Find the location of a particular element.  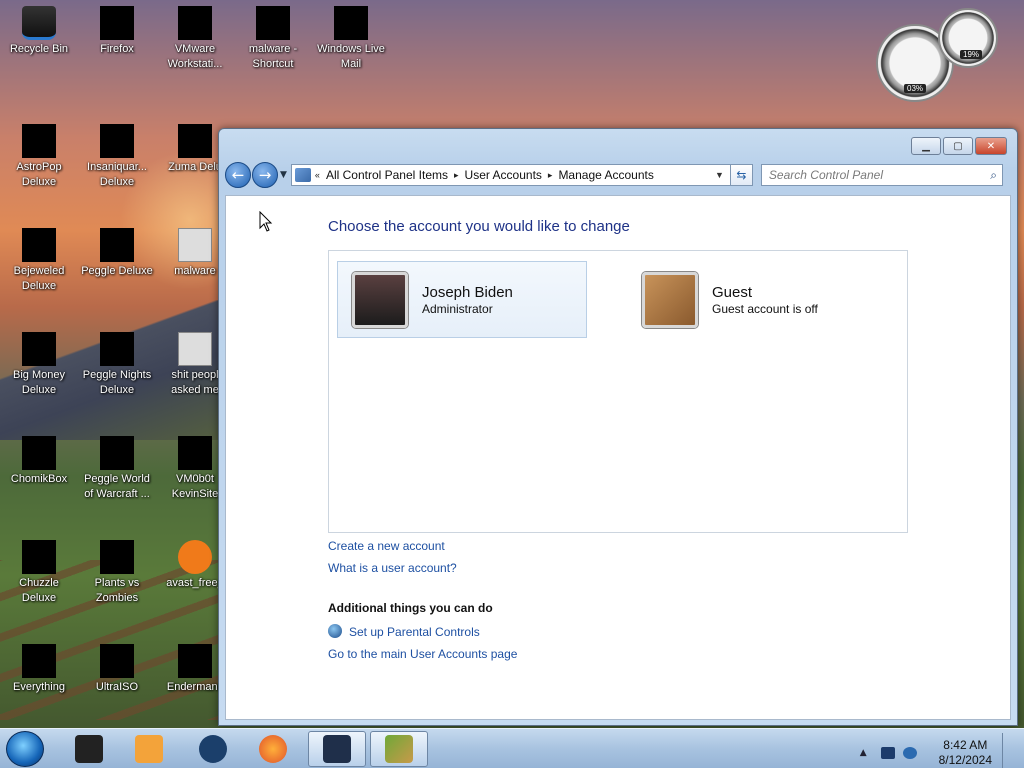

clock-date: 8/12/2024 is located at coordinates (965, 760).